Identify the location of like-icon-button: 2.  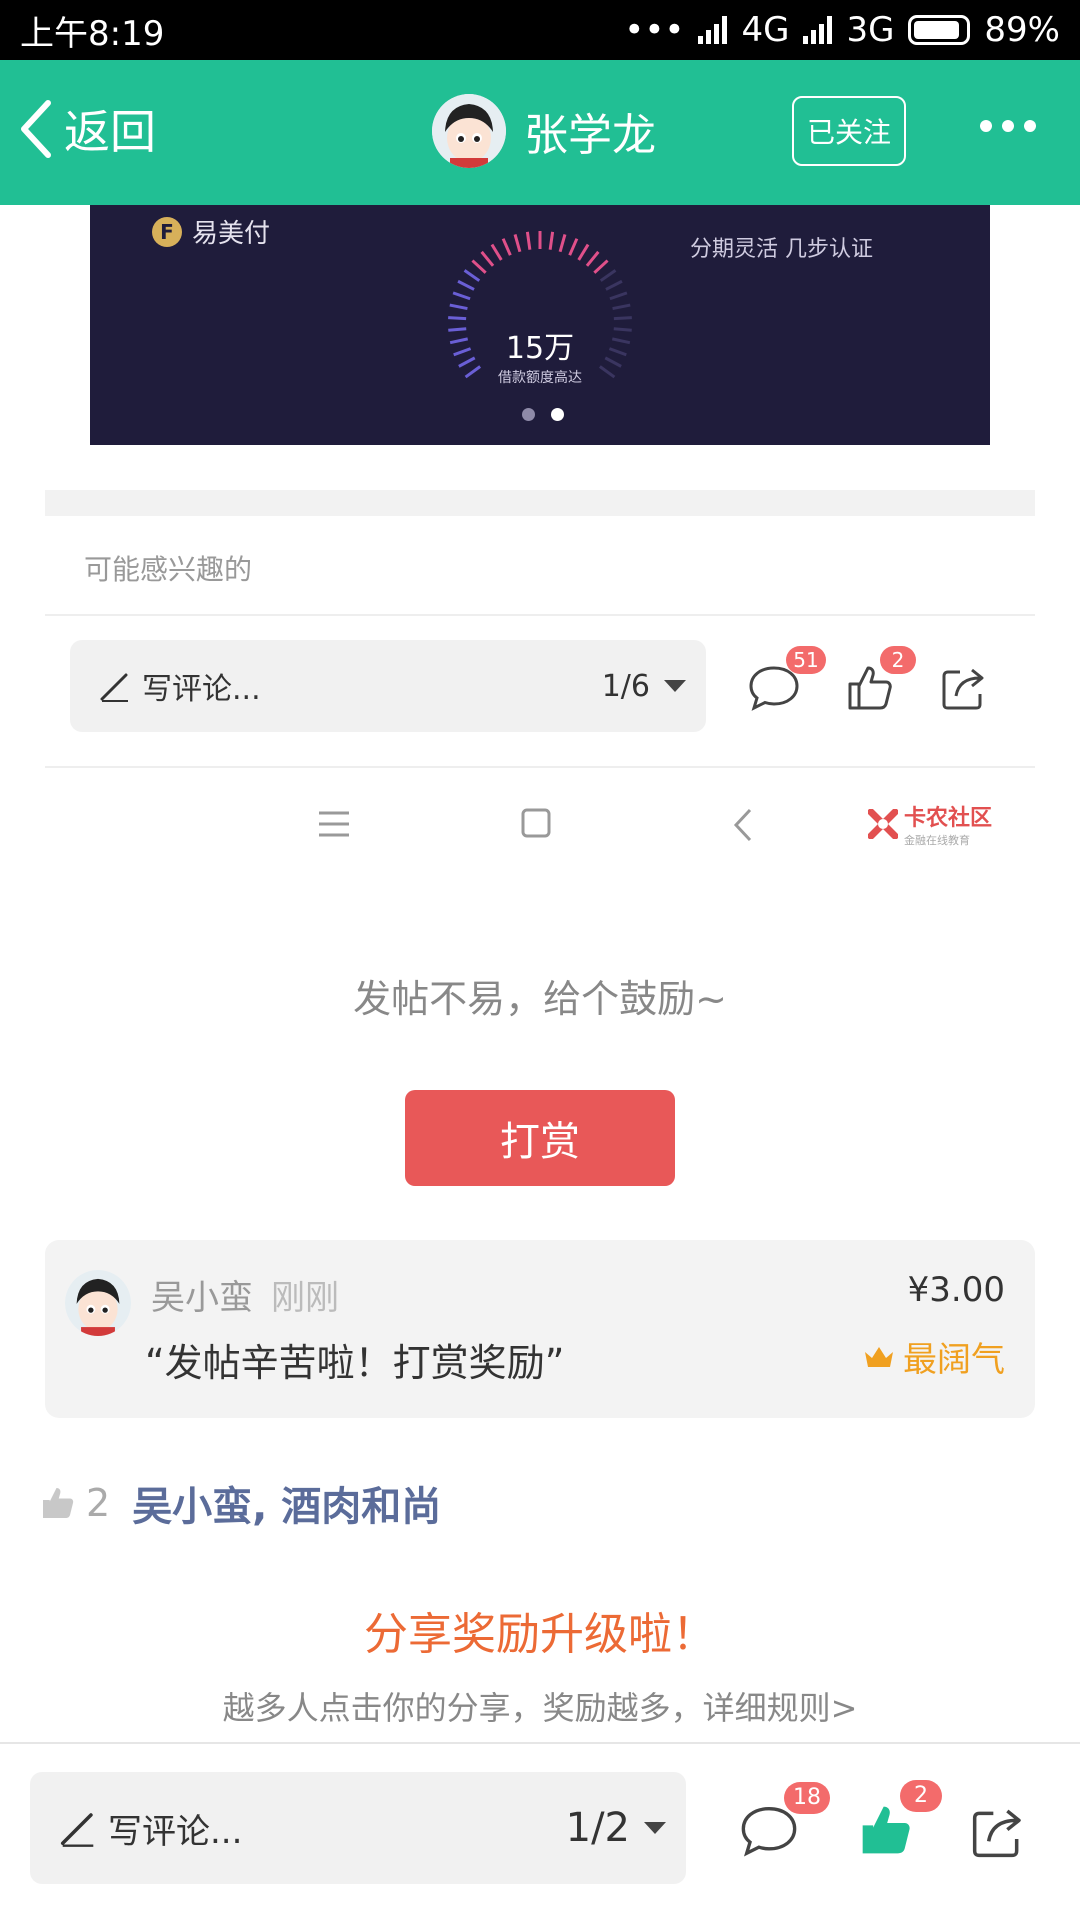
(900, 1821).